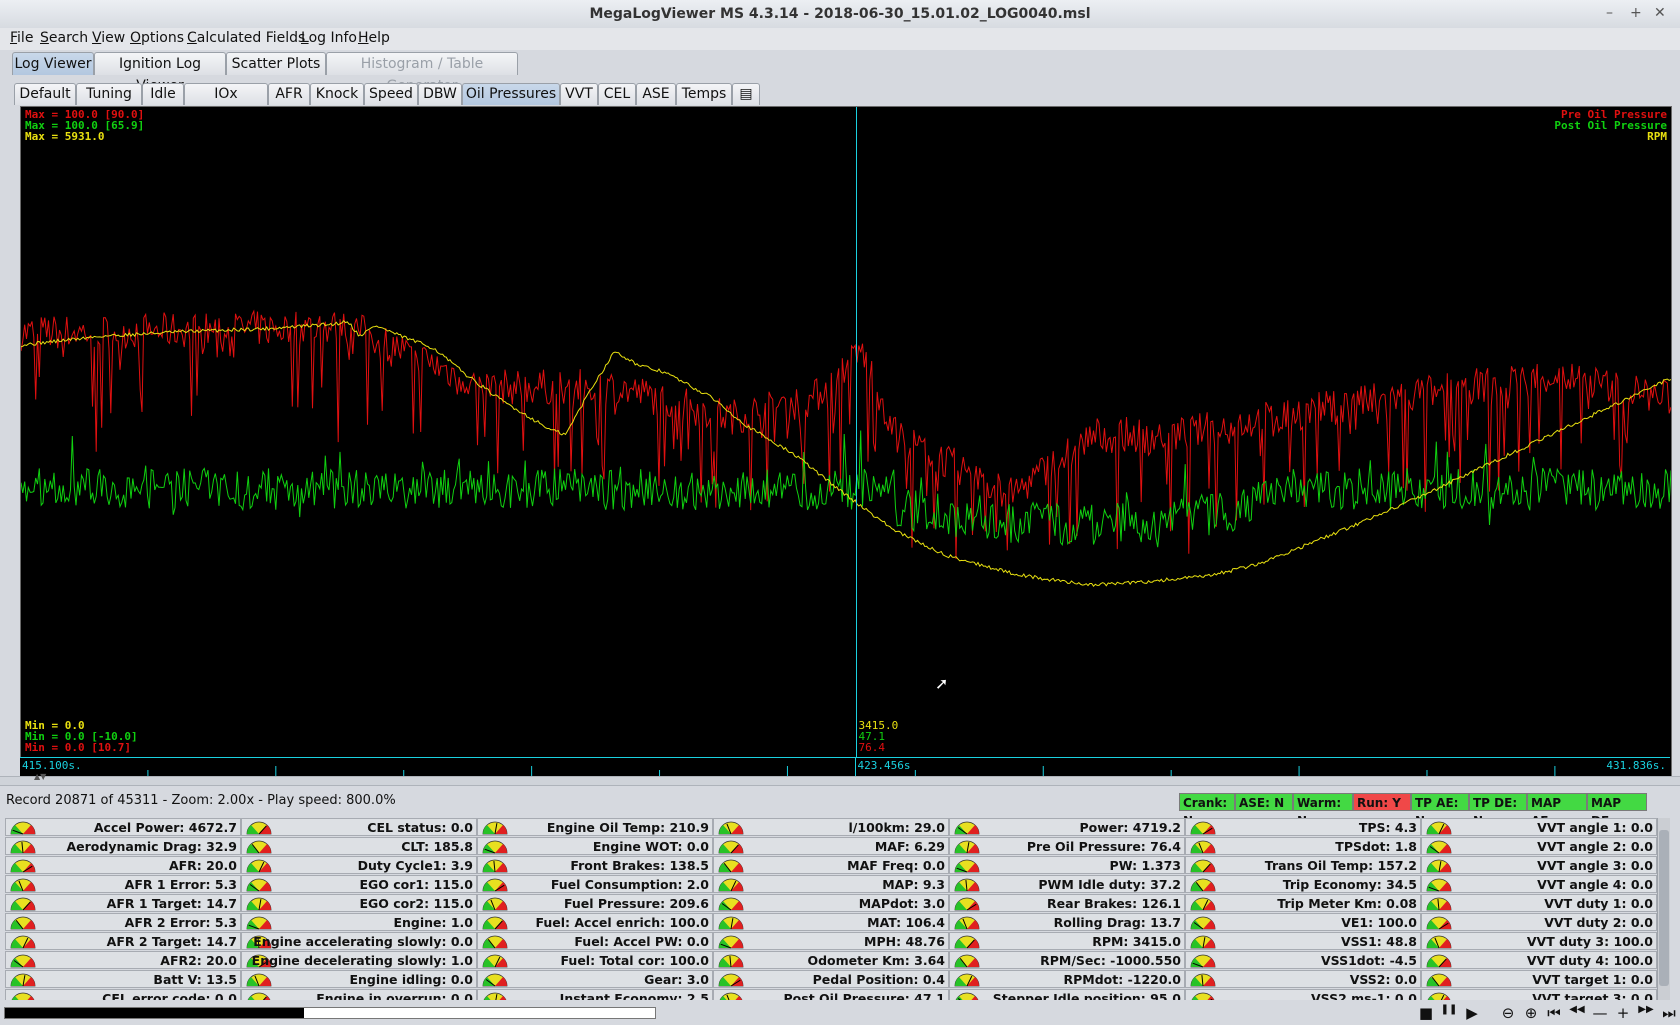 This screenshot has height=1025, width=1680. I want to click on gauge-cell: Gear: 3.0, so click(595, 979).